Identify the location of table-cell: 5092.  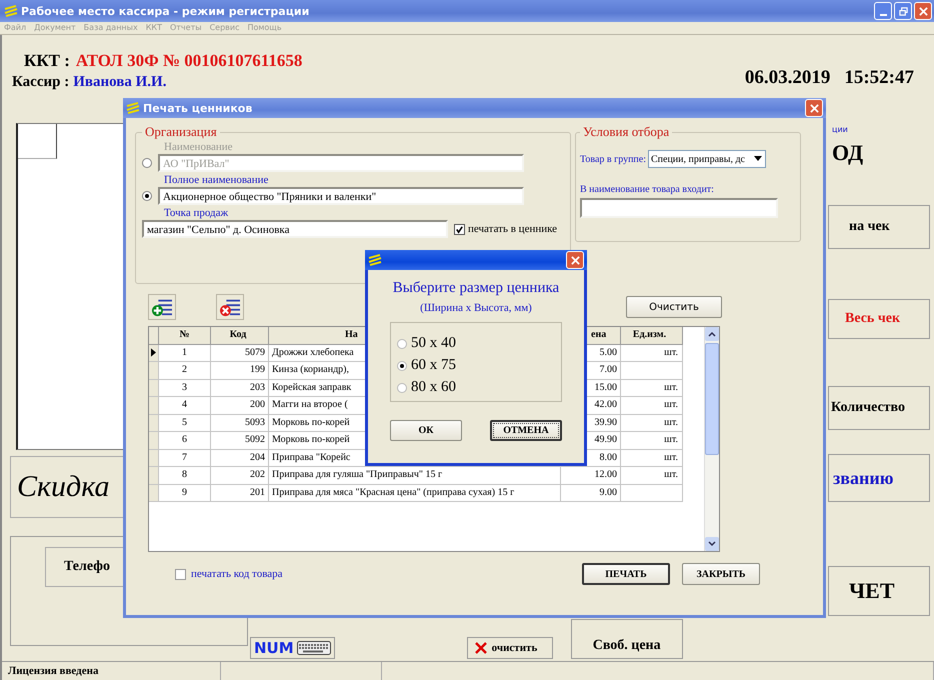
(240, 441).